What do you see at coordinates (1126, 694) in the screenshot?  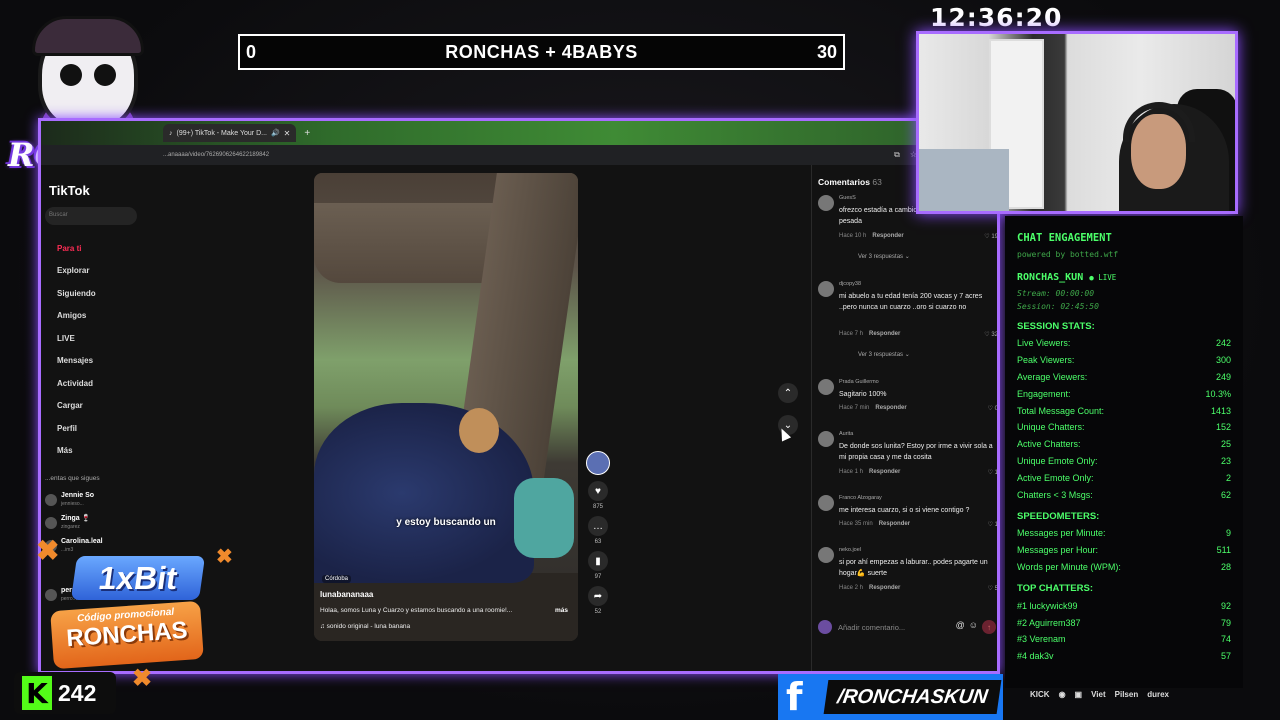 I see `sponsor-pilsen: Pilsen` at bounding box center [1126, 694].